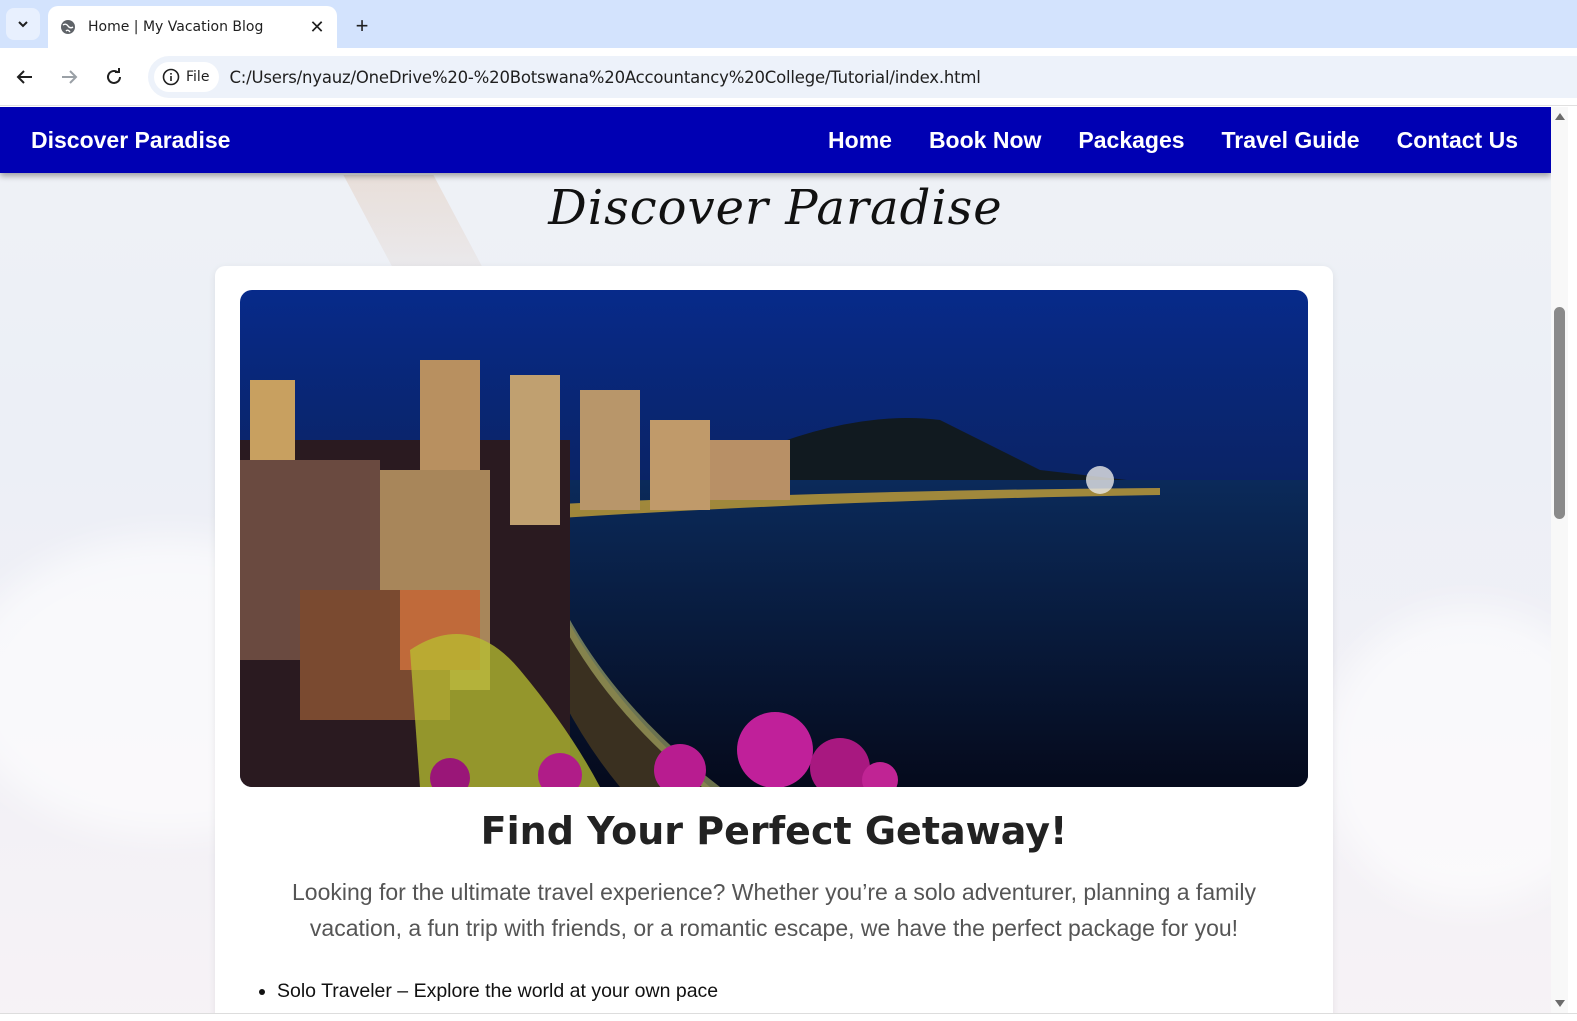  I want to click on forward-arrow-icon, so click(70, 77).